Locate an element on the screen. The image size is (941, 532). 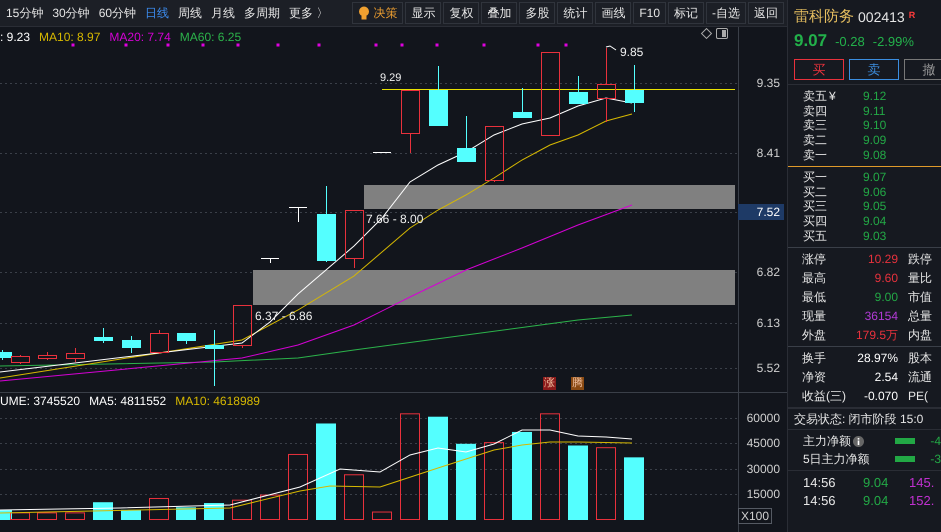
tick-volume: 145. is located at coordinates (921, 483).